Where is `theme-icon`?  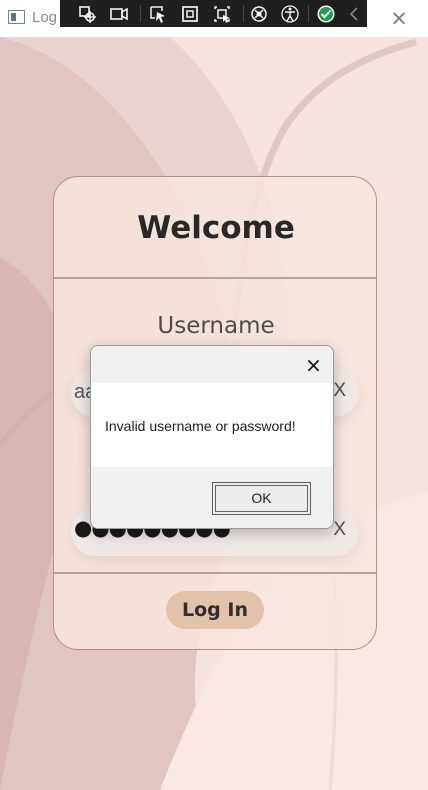 theme-icon is located at coordinates (259, 13).